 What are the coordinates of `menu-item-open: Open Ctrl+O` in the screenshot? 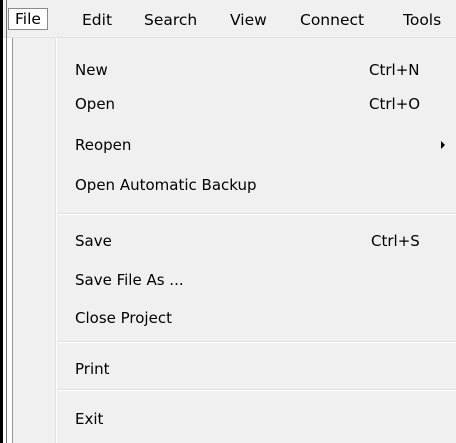 It's located at (234, 103).